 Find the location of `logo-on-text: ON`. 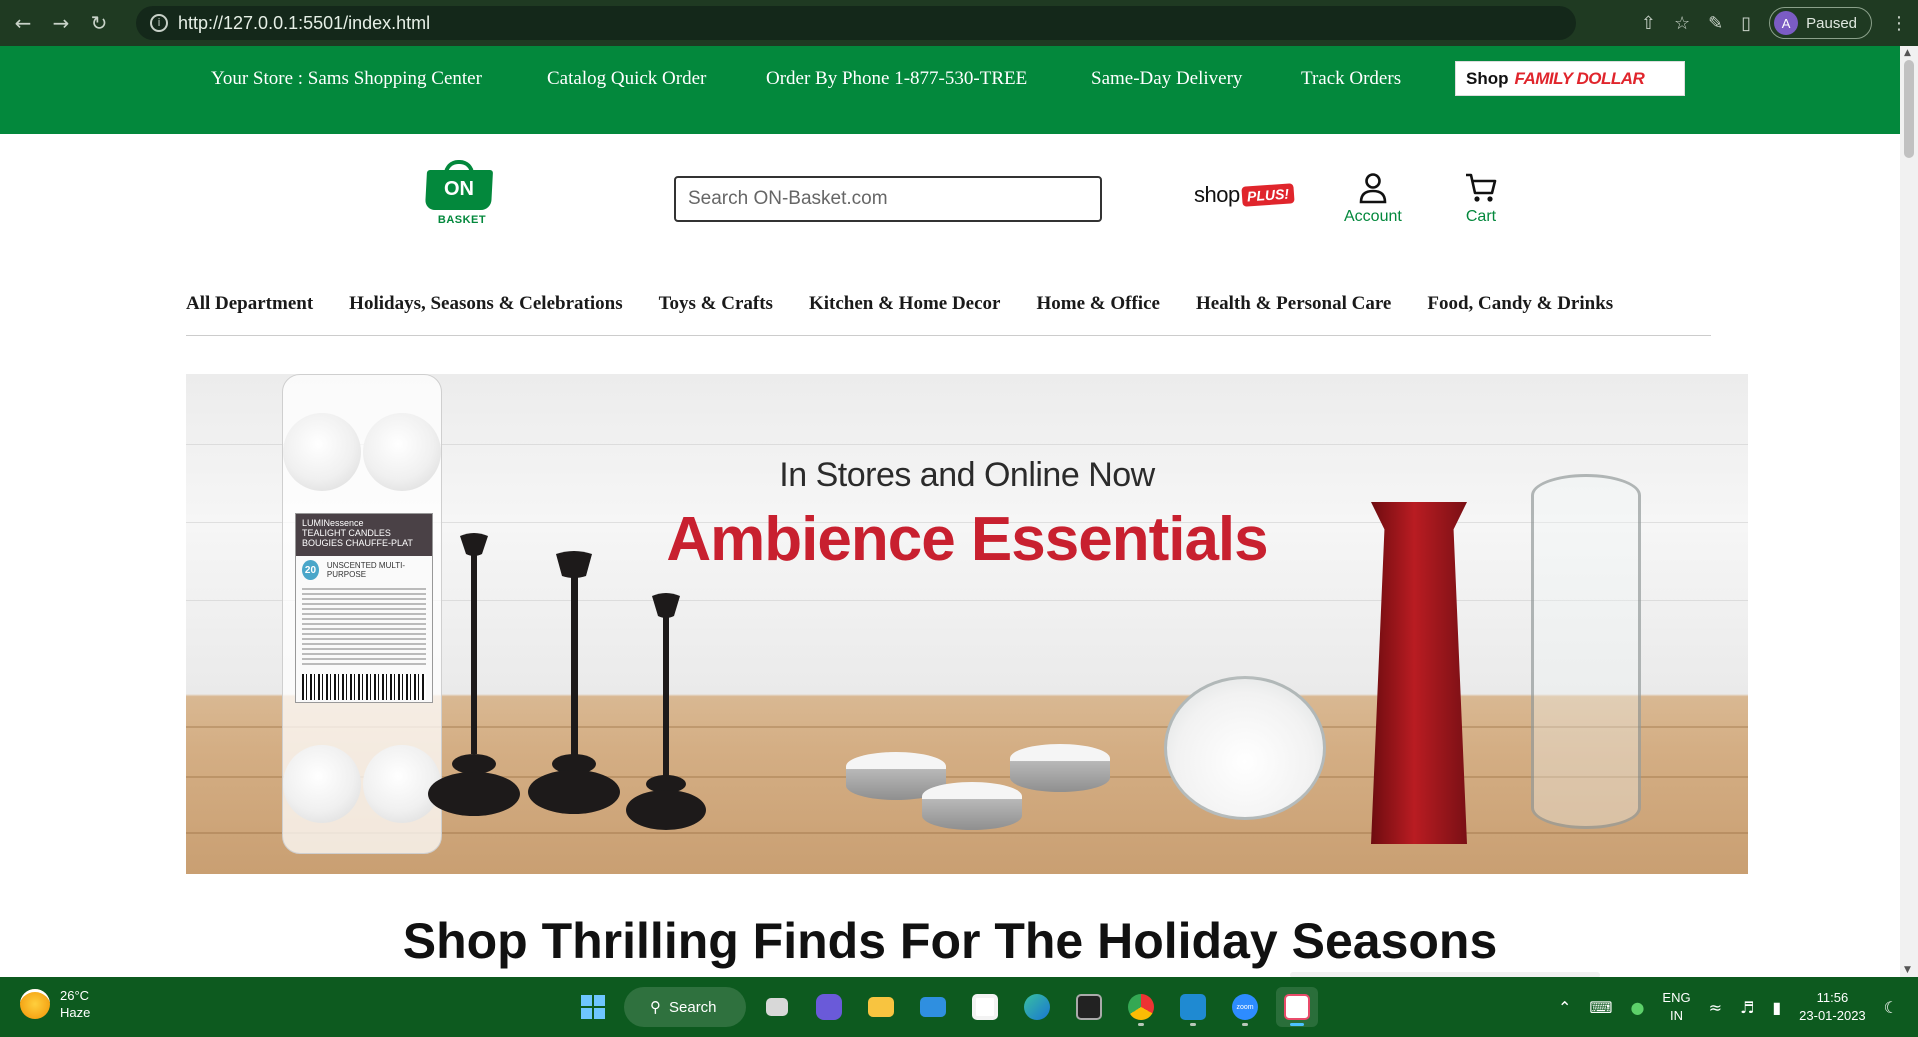

logo-on-text: ON is located at coordinates (459, 189).